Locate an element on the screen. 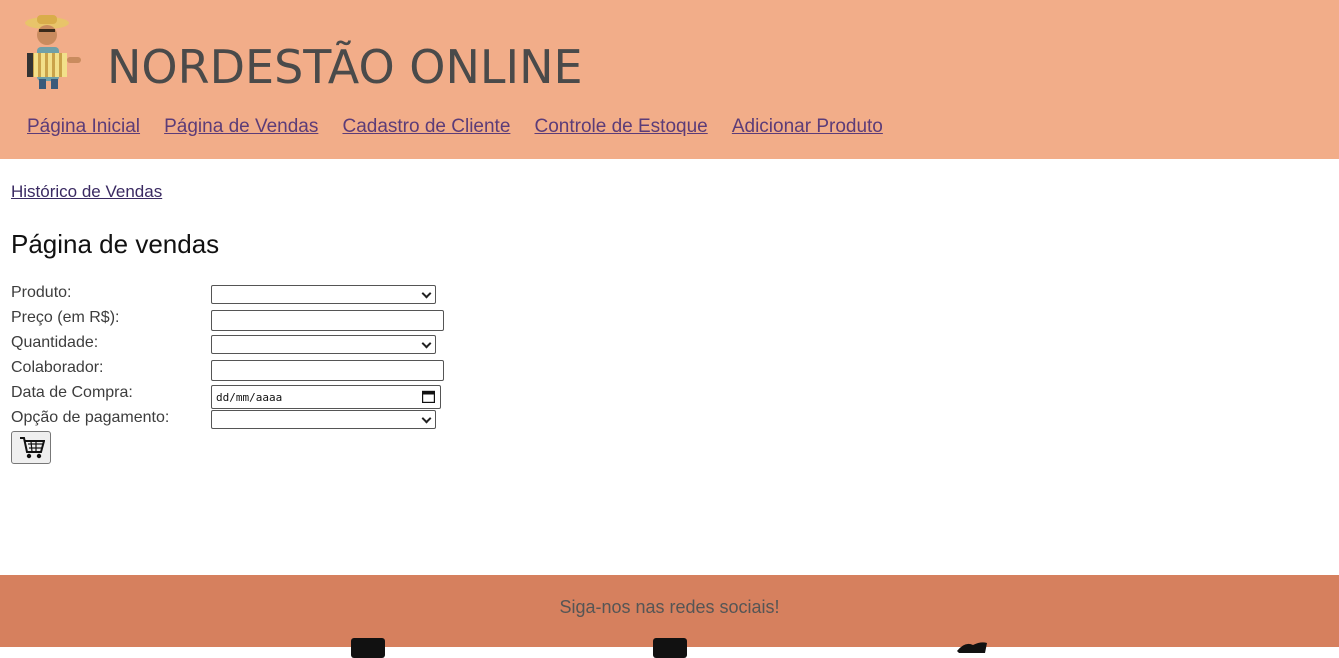 Image resolution: width=1339 pixels, height=658 pixels. quantidade-select is located at coordinates (323, 344).